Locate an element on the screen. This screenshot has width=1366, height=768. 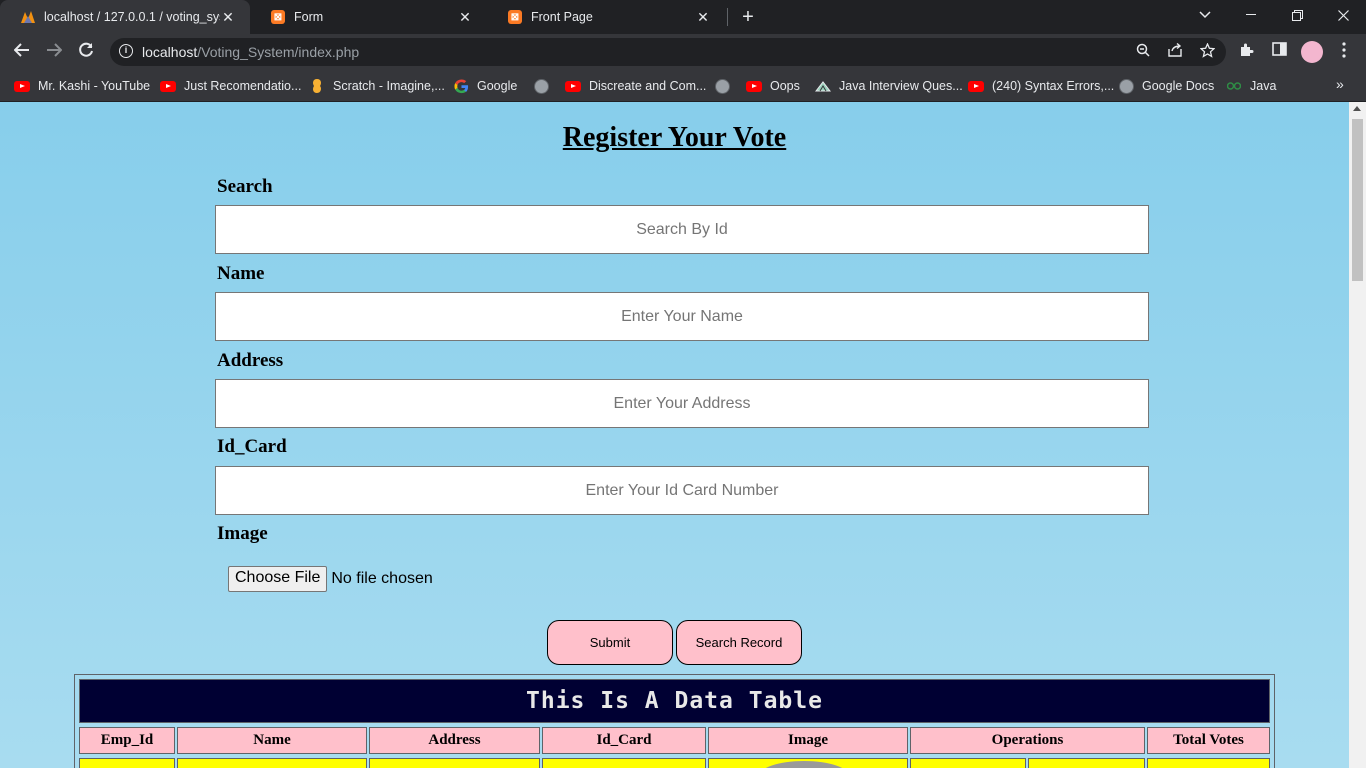
scratch-icon is located at coordinates (317, 86).